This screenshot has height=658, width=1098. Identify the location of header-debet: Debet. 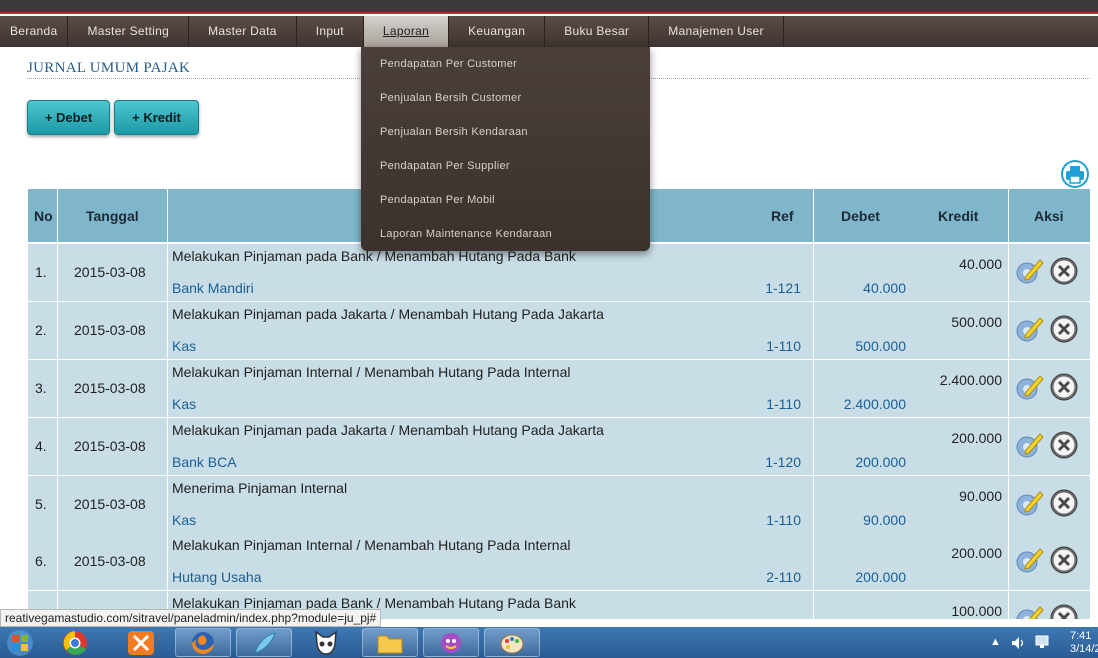
(860, 216).